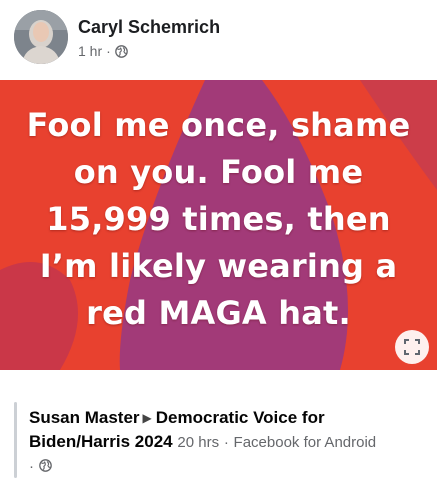  I want to click on post-meta: 1 hr ·, so click(103, 51).